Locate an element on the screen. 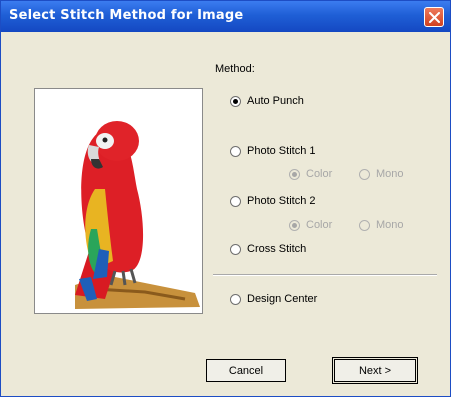  radio-auto-punch: Auto Punch is located at coordinates (267, 101).